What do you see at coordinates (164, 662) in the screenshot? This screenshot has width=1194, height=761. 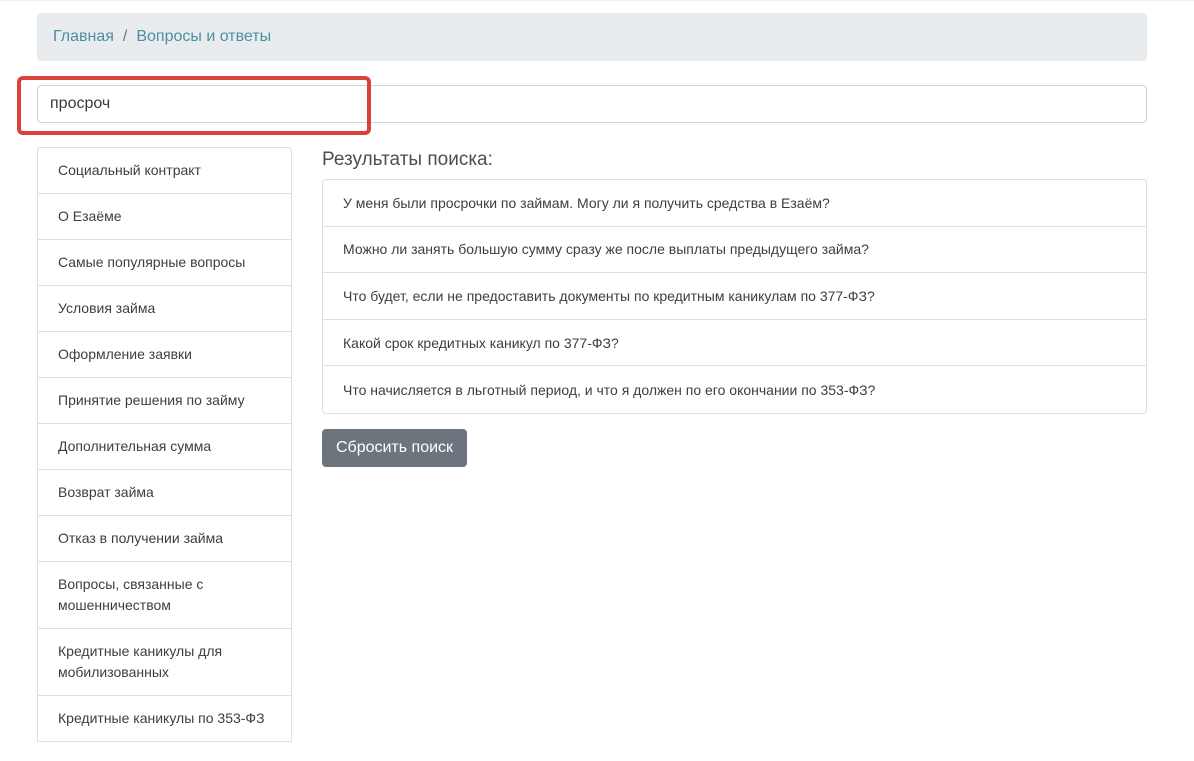 I see `sidebar-item-mobilized-holidays: Кредитные каникулы для мобилизованных` at bounding box center [164, 662].